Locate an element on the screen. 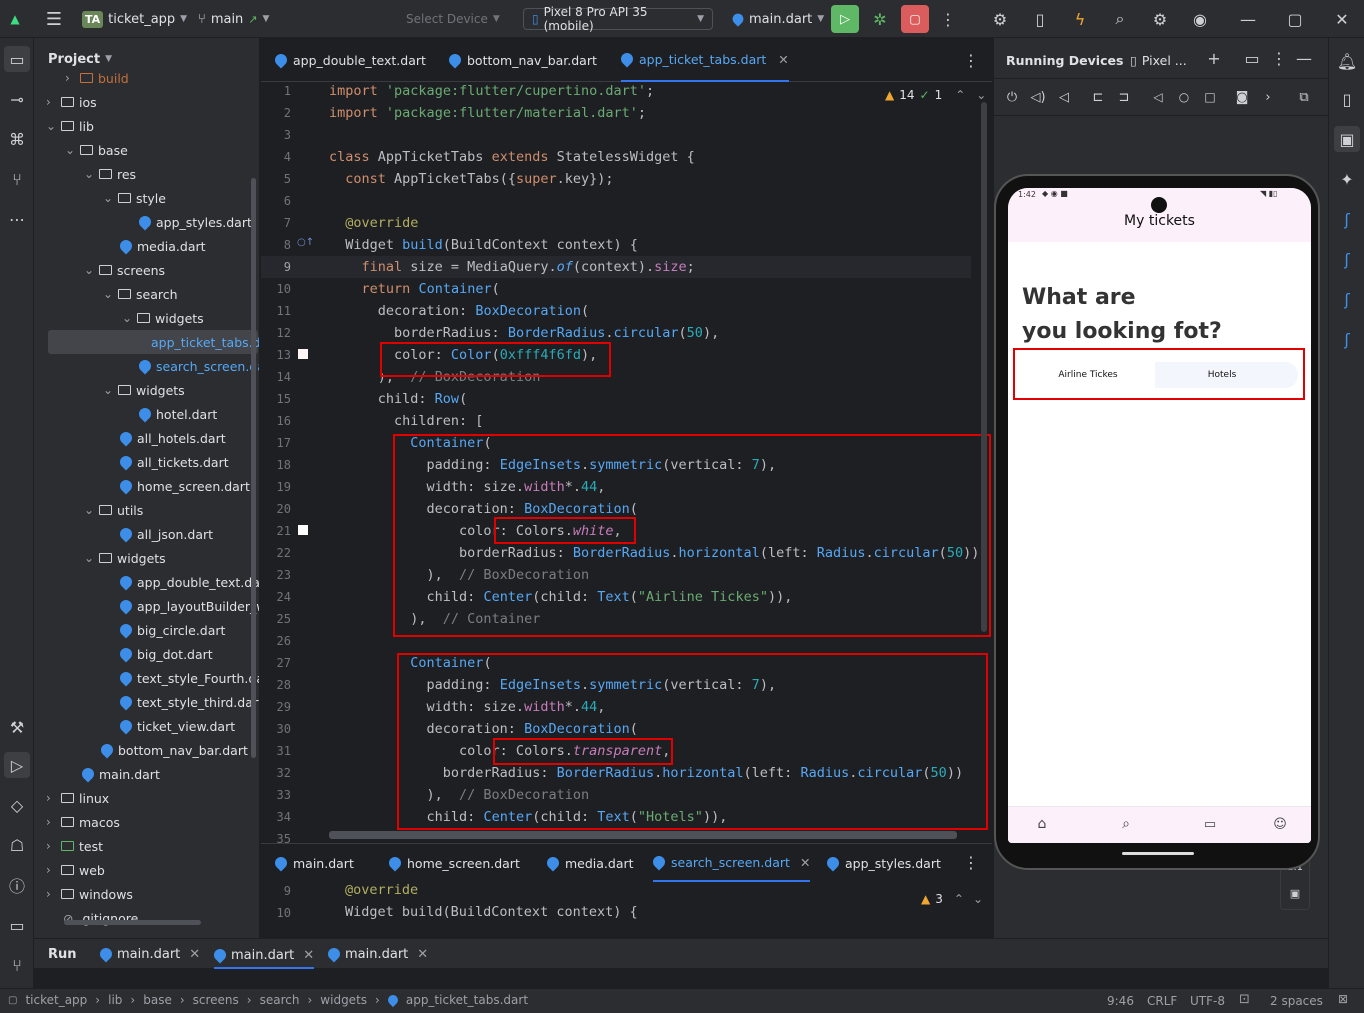  tree-item-build: › build is located at coordinates (97, 78).